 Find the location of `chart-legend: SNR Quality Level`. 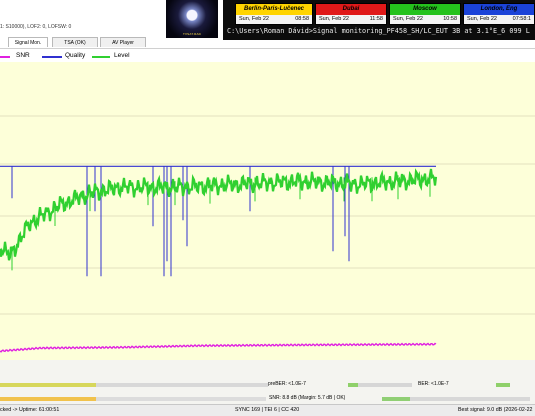

chart-legend: SNR Quality Level is located at coordinates (267, 55).